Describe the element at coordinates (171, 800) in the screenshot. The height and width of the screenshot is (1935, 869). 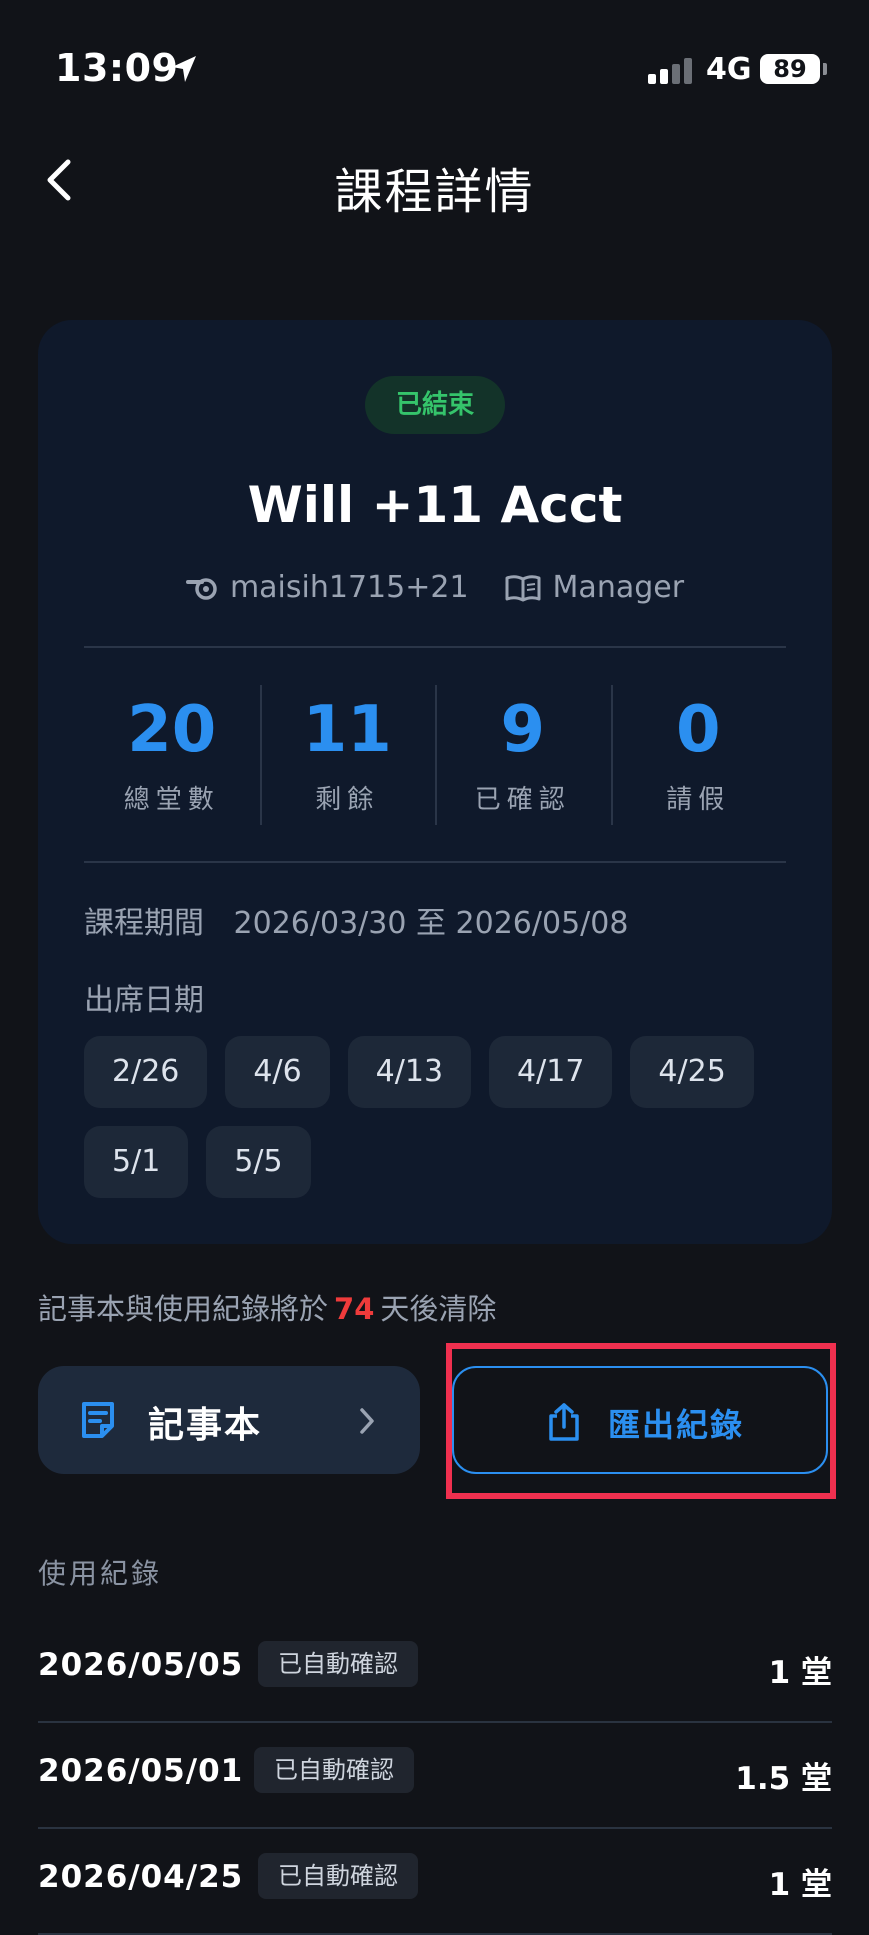
I see `stat-label: 總堂數` at that location.